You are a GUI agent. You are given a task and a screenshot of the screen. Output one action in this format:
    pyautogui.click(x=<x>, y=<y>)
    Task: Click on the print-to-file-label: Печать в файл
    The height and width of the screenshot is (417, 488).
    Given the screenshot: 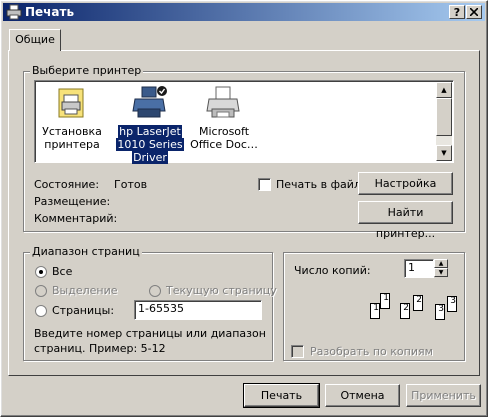 What is the action you would take?
    pyautogui.click(x=318, y=184)
    